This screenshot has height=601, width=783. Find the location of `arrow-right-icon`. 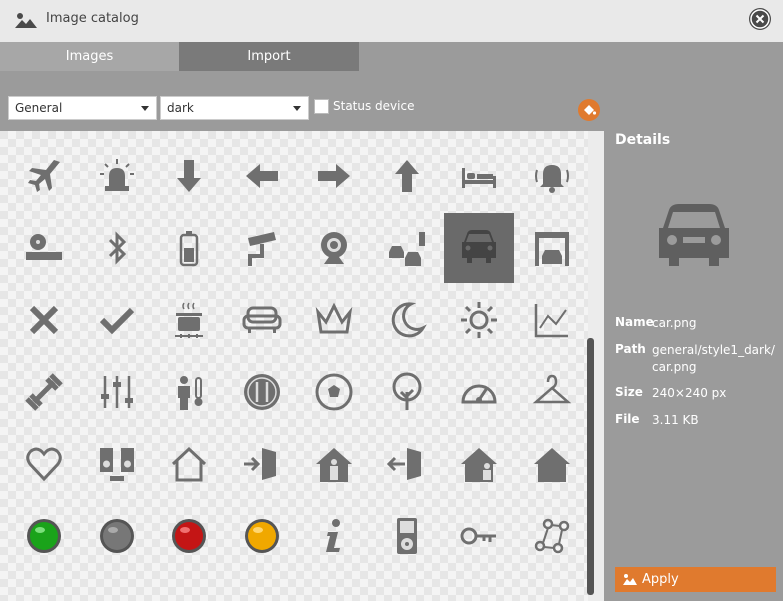

arrow-right-icon is located at coordinates (334, 176).